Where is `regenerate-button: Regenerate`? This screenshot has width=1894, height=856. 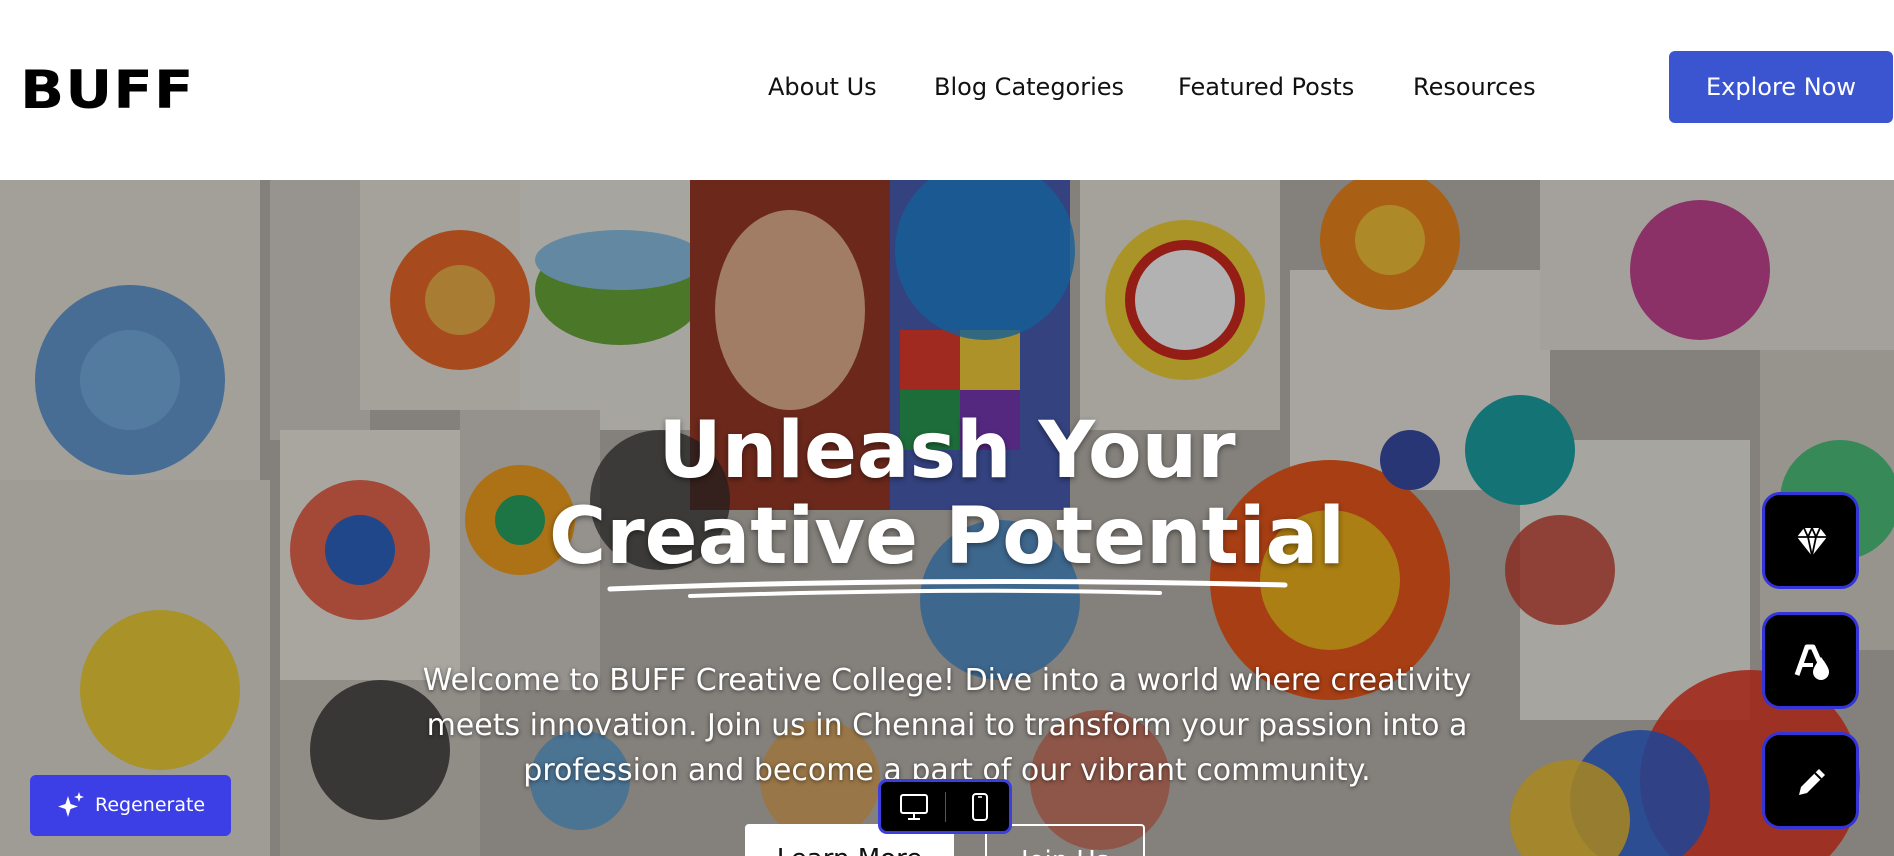 regenerate-button: Regenerate is located at coordinates (130, 805).